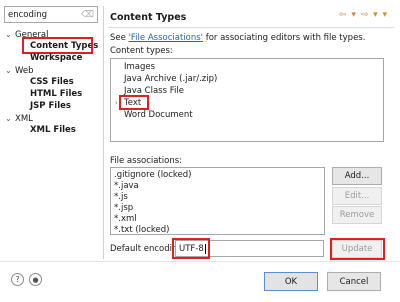  Describe the element at coordinates (50, 106) in the screenshot. I see `tree-item-jsp-files: JSP Files` at that location.